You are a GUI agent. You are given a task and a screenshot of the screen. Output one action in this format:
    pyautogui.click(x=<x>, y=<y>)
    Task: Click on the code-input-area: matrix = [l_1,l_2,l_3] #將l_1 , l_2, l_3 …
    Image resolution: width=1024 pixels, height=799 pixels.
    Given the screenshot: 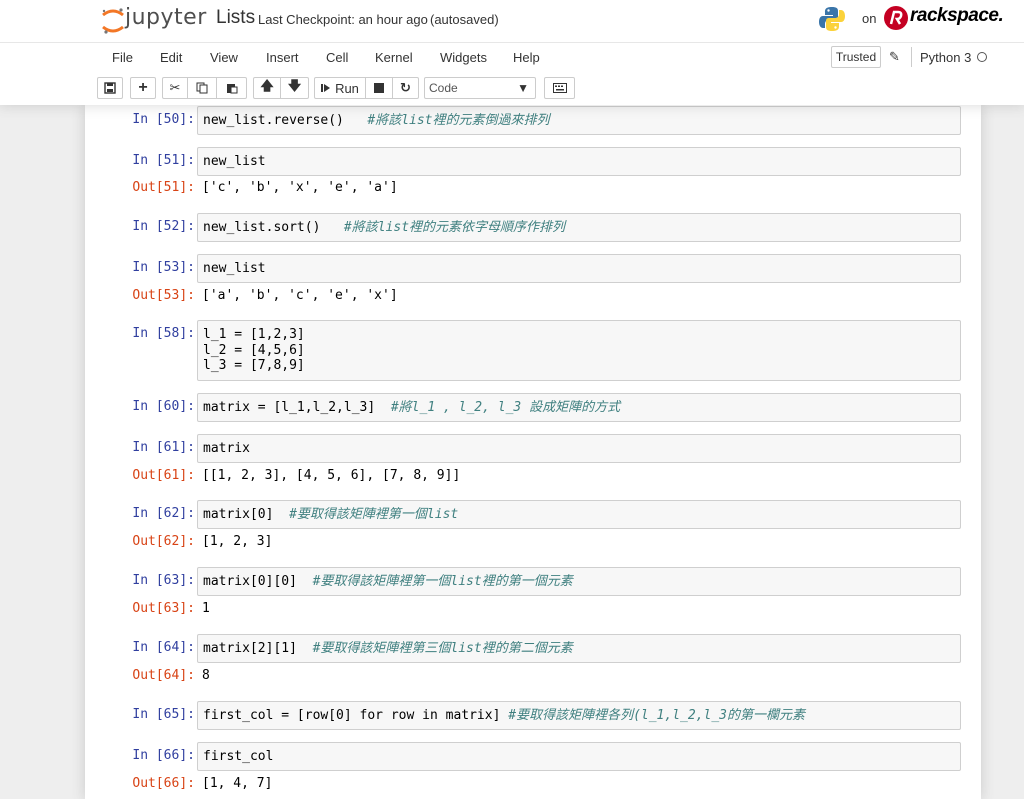 What is the action you would take?
    pyautogui.click(x=579, y=407)
    